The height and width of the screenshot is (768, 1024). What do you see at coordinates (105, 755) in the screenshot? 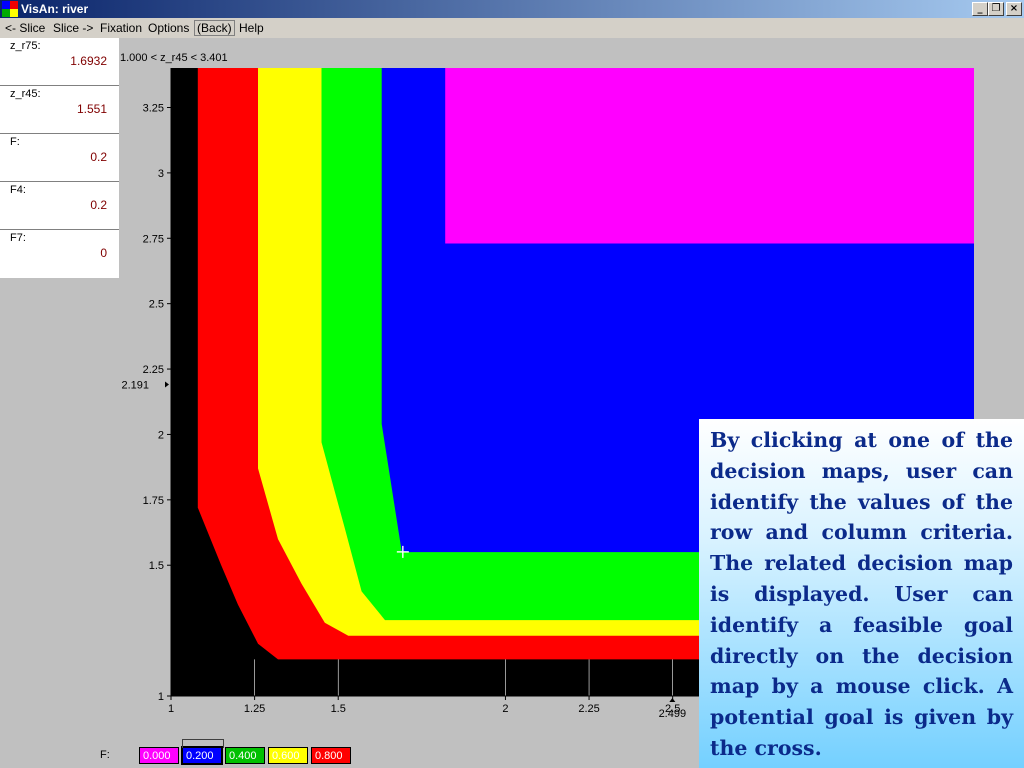
I see `legend-title: F:` at bounding box center [105, 755].